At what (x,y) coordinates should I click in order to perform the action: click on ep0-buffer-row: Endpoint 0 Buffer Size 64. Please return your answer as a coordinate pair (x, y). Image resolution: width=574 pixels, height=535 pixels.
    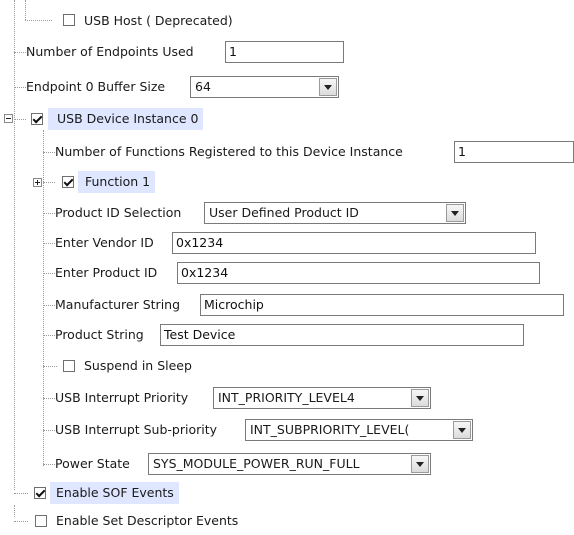
    Looking at the image, I should click on (287, 88).